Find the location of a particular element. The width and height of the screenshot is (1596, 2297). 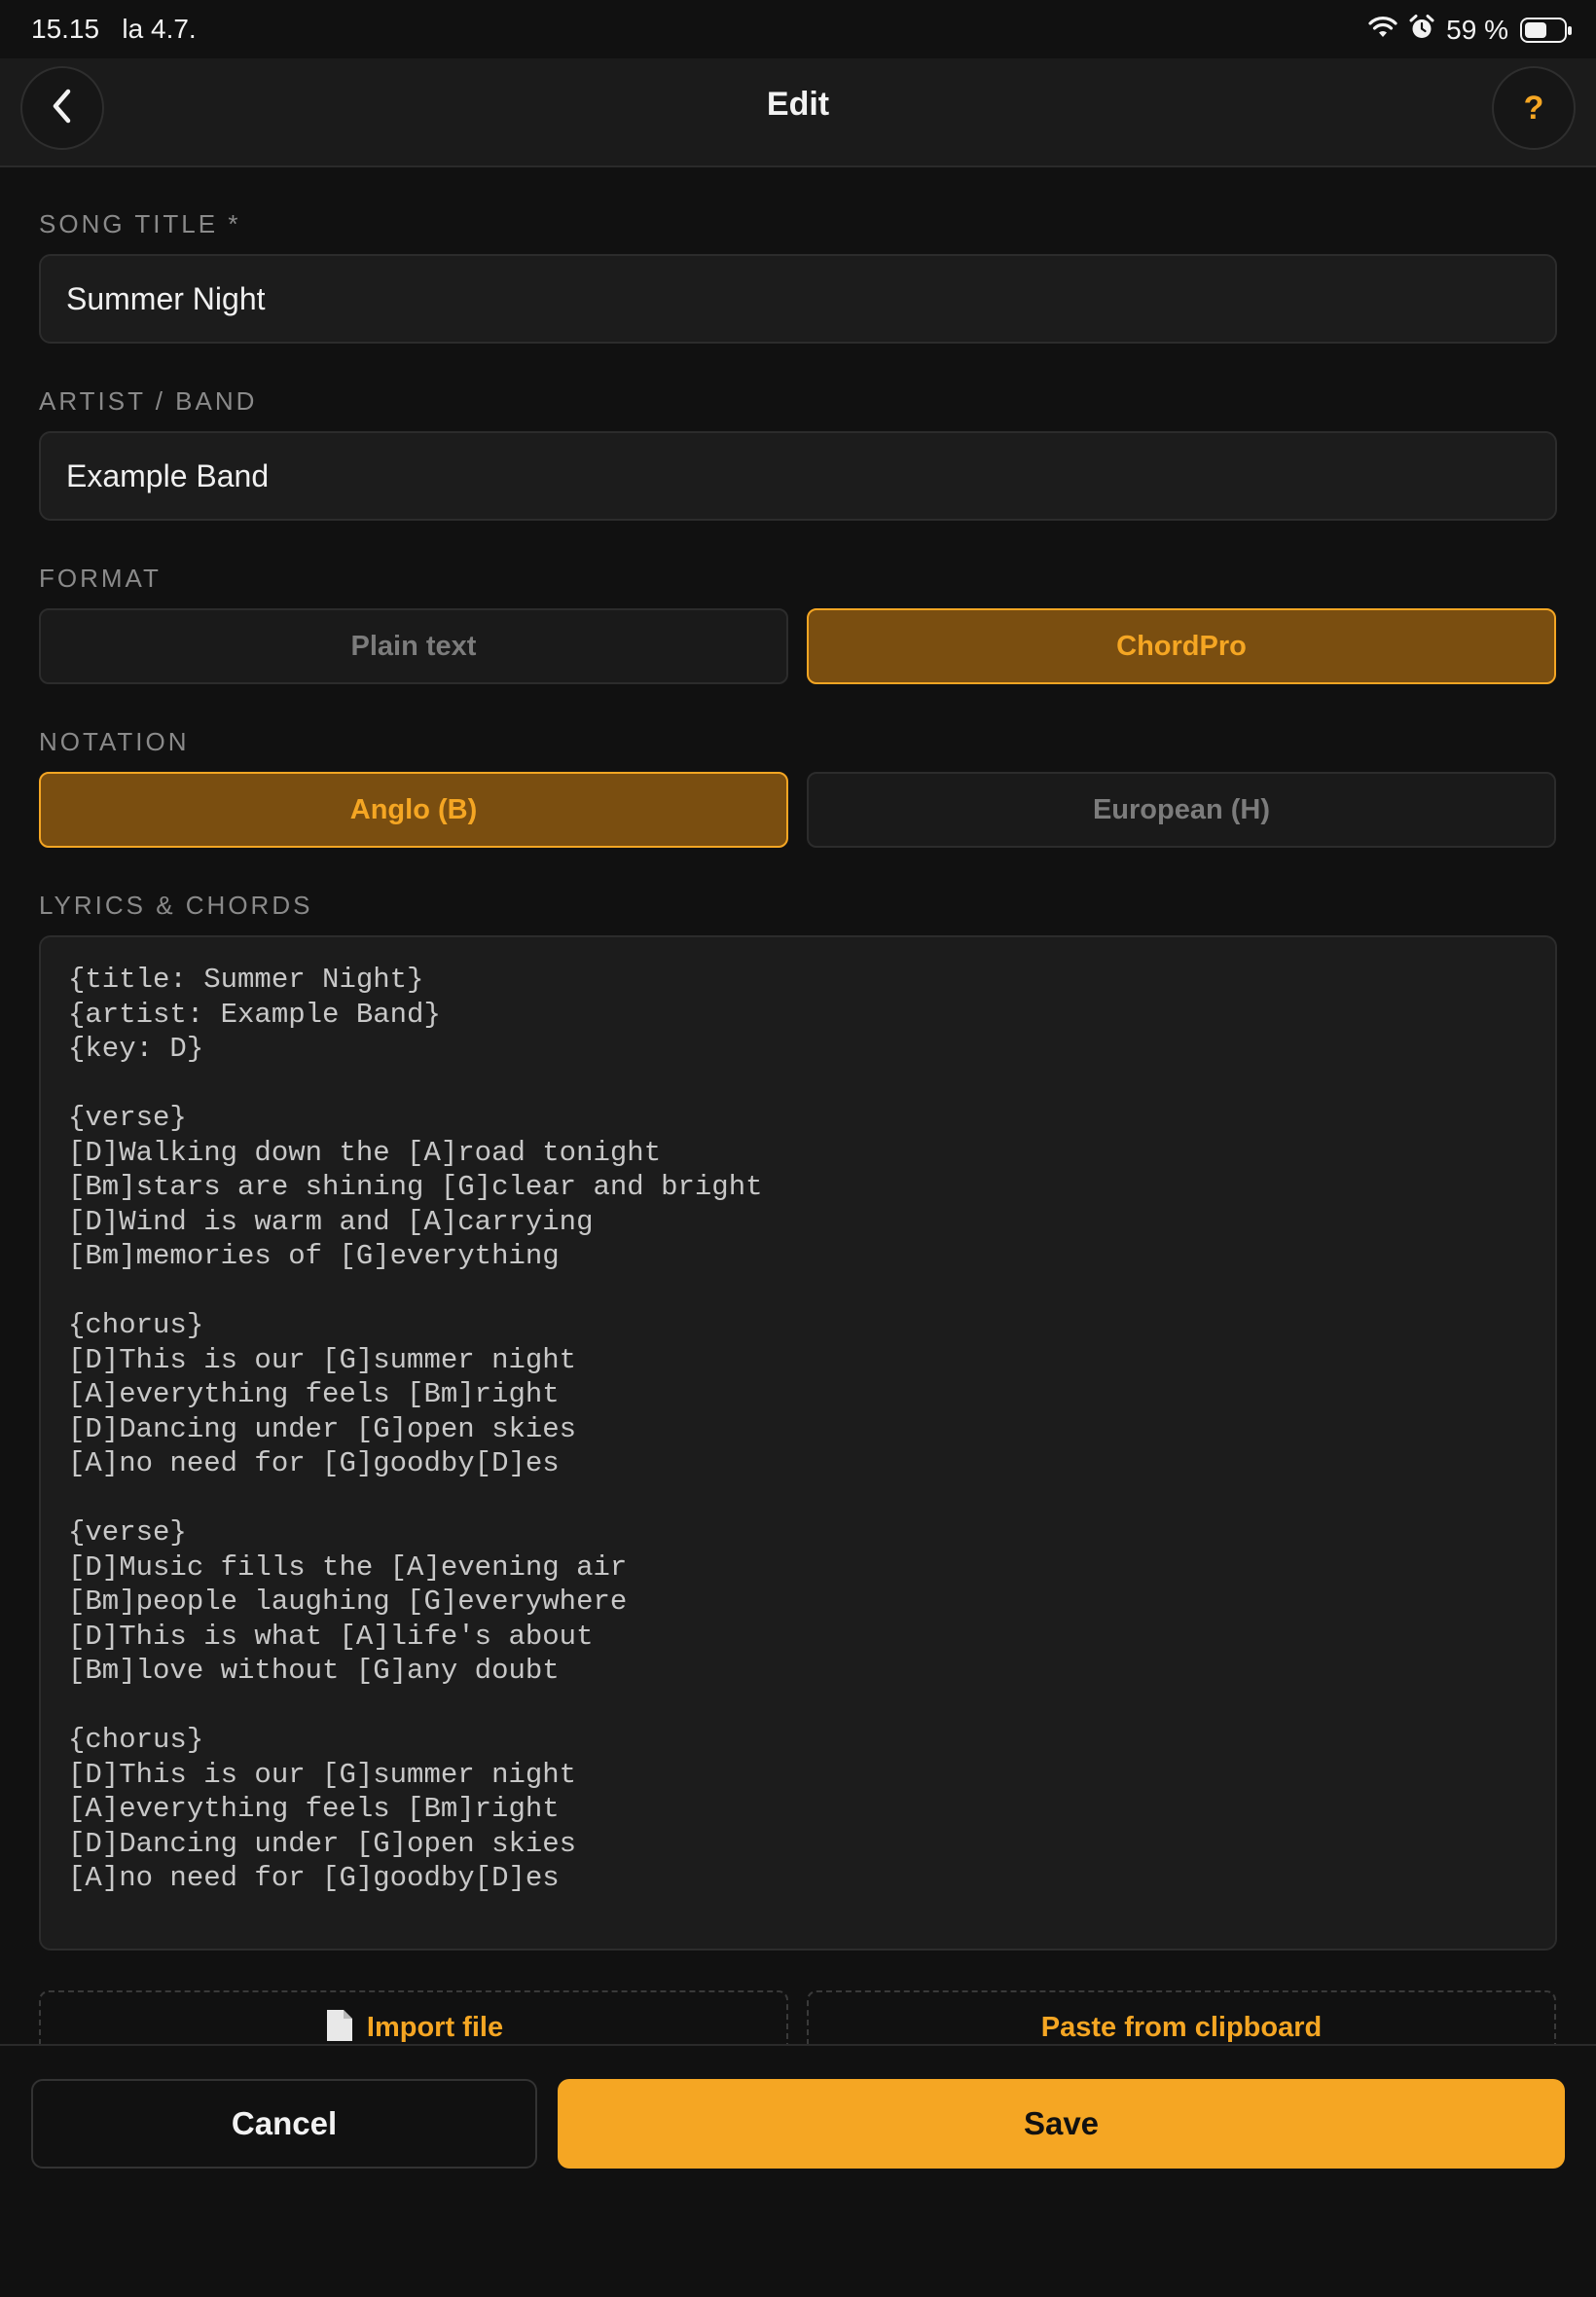

status-time: 15.15 is located at coordinates (65, 29).